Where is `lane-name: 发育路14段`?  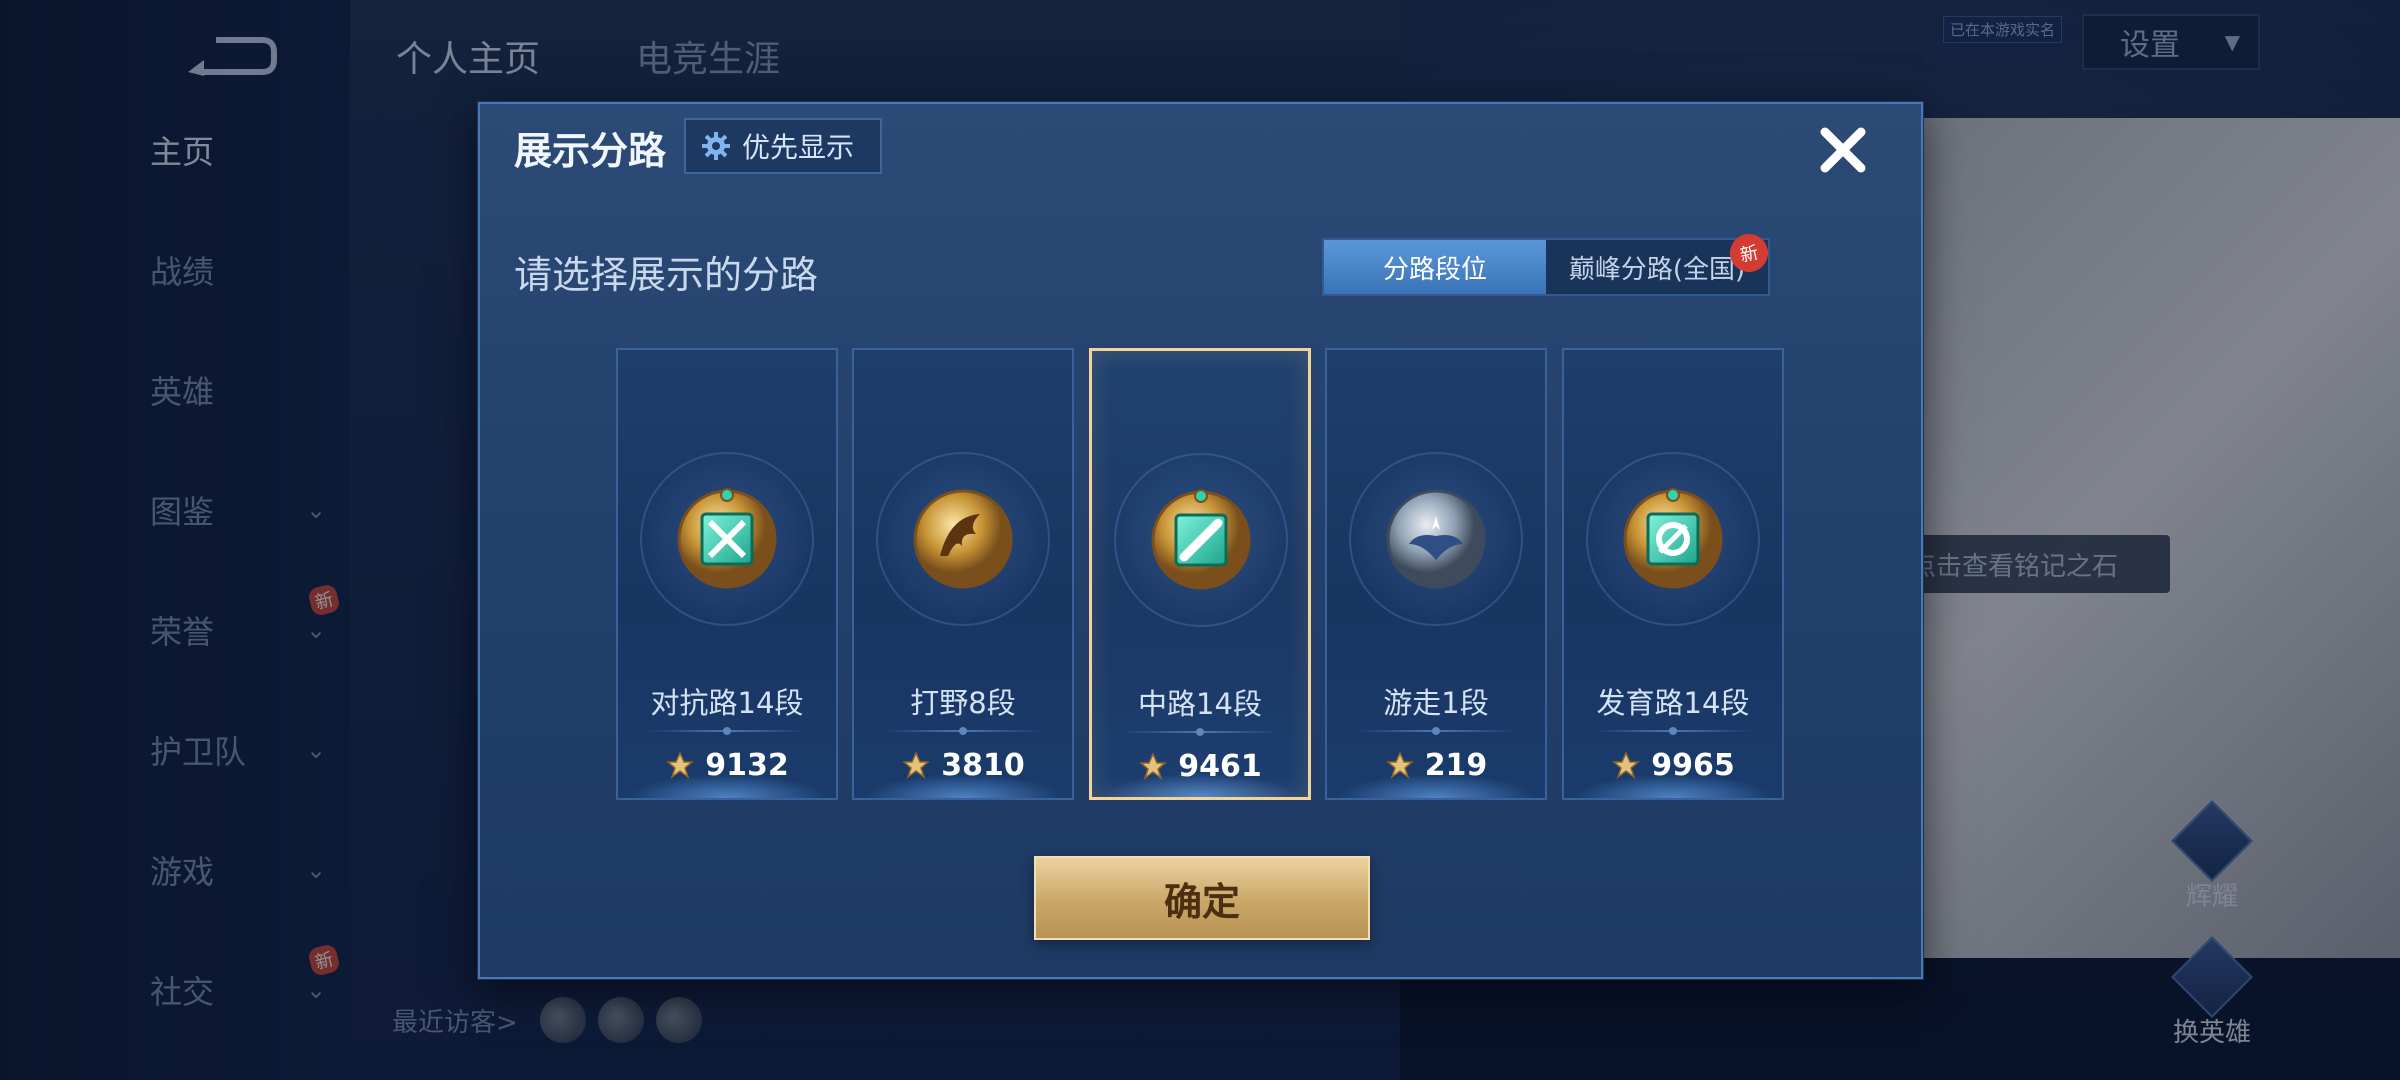
lane-name: 发育路14段 is located at coordinates (1673, 703).